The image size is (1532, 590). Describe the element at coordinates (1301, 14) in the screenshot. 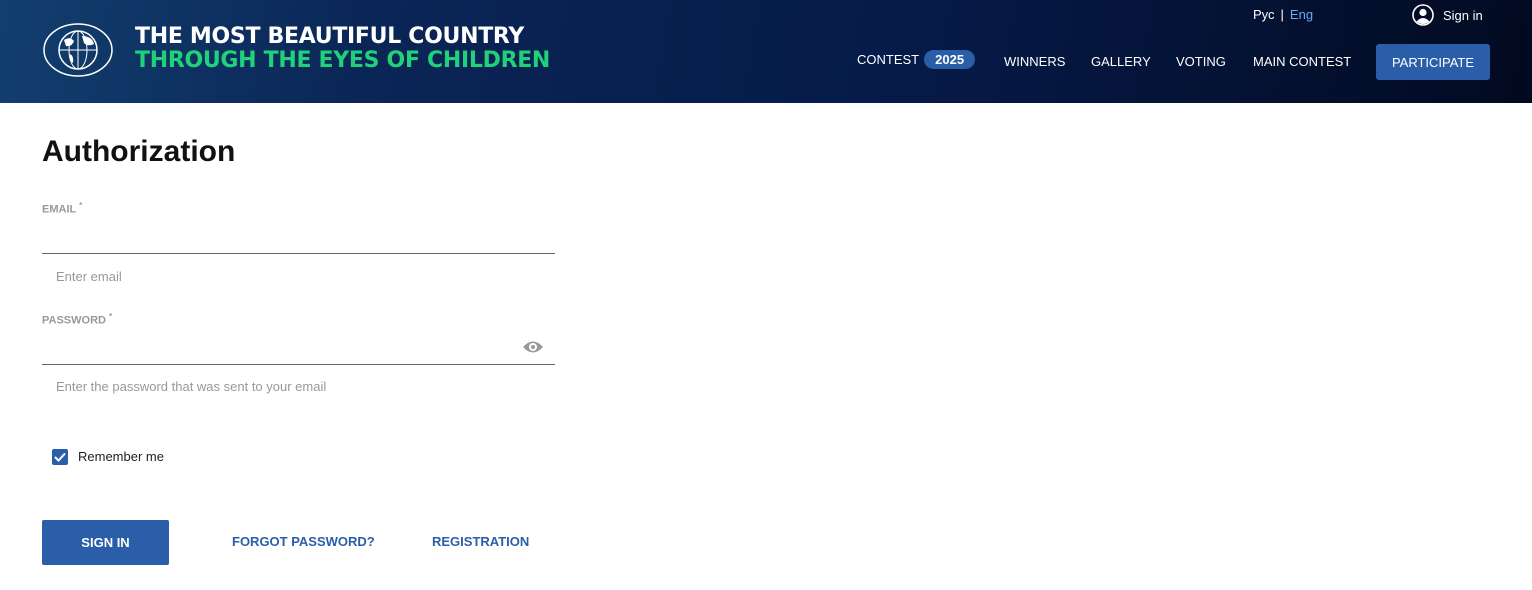

I see `lang-en: Eng` at that location.